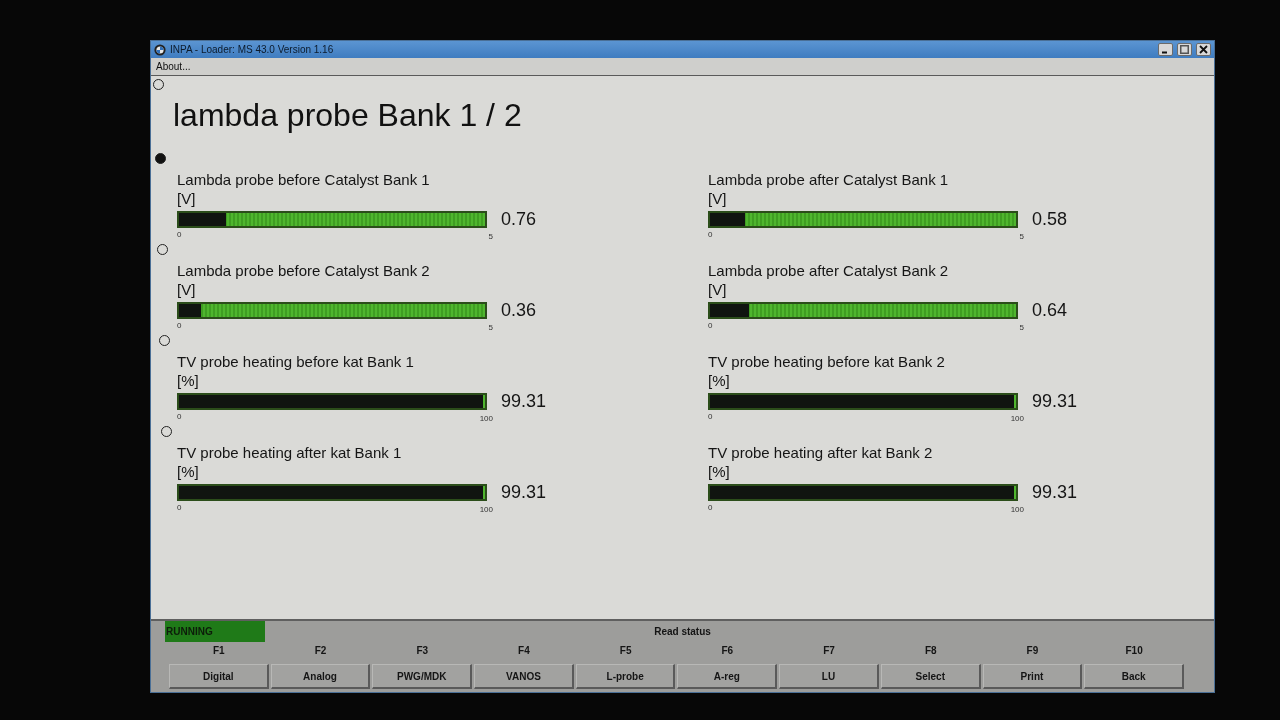  I want to click on gauge-label: Lambda probe before Catalyst Bank 2, so click(303, 270).